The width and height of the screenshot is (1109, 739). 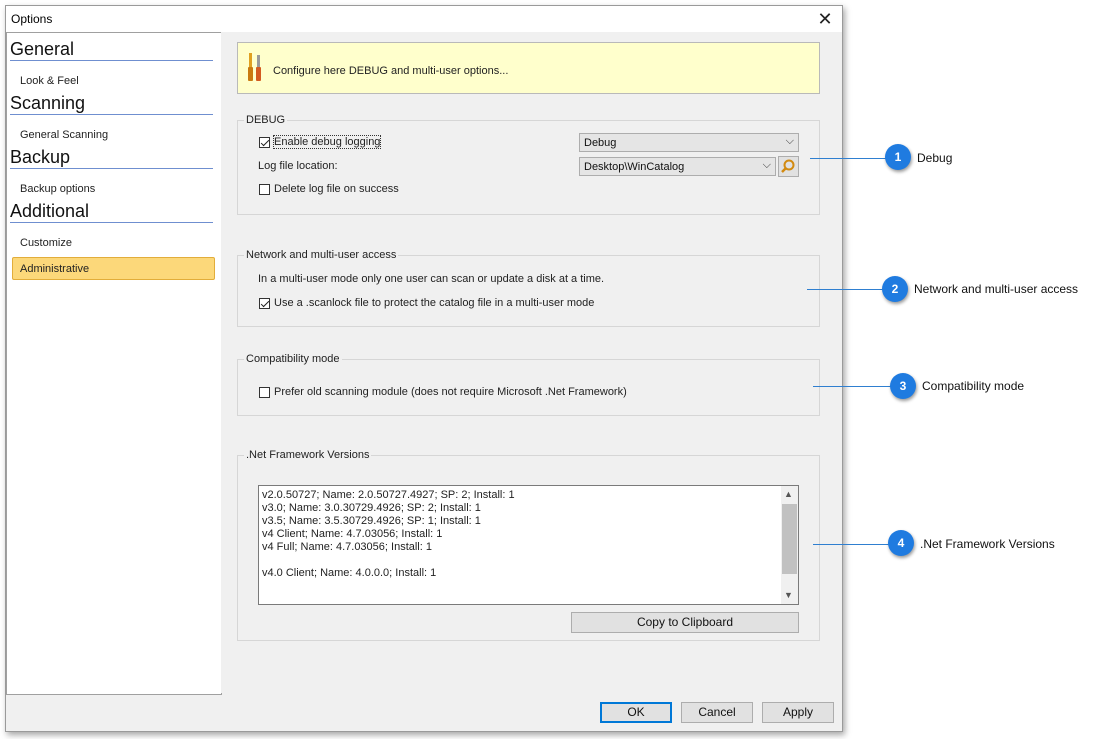 I want to click on ok-button: OK, so click(x=636, y=712).